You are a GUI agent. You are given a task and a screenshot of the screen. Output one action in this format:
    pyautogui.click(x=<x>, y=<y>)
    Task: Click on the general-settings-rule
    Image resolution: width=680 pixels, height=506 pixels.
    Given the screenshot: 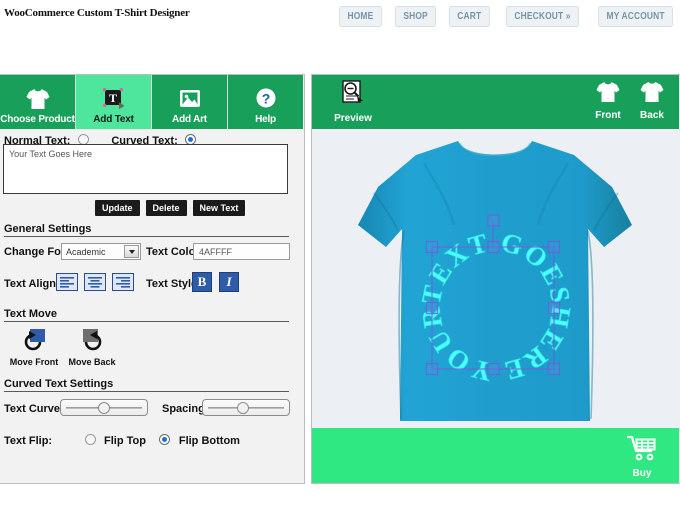 What is the action you would take?
    pyautogui.click(x=146, y=236)
    